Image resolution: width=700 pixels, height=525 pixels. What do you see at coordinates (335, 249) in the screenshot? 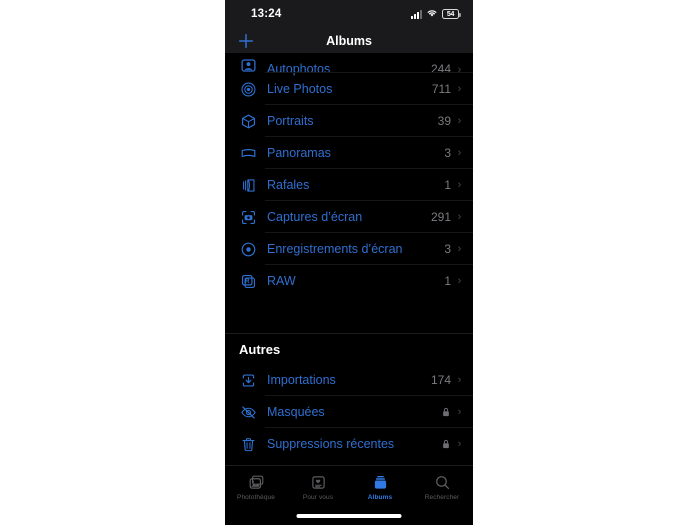
I see `list-item-label: Enregistrements d’écran` at bounding box center [335, 249].